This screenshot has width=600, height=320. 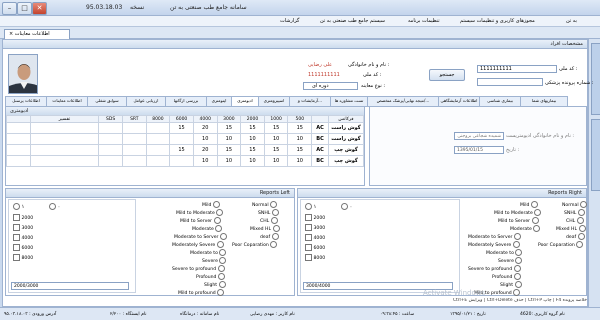 I want to click on maximize-button: □, so click(x=24, y=8).